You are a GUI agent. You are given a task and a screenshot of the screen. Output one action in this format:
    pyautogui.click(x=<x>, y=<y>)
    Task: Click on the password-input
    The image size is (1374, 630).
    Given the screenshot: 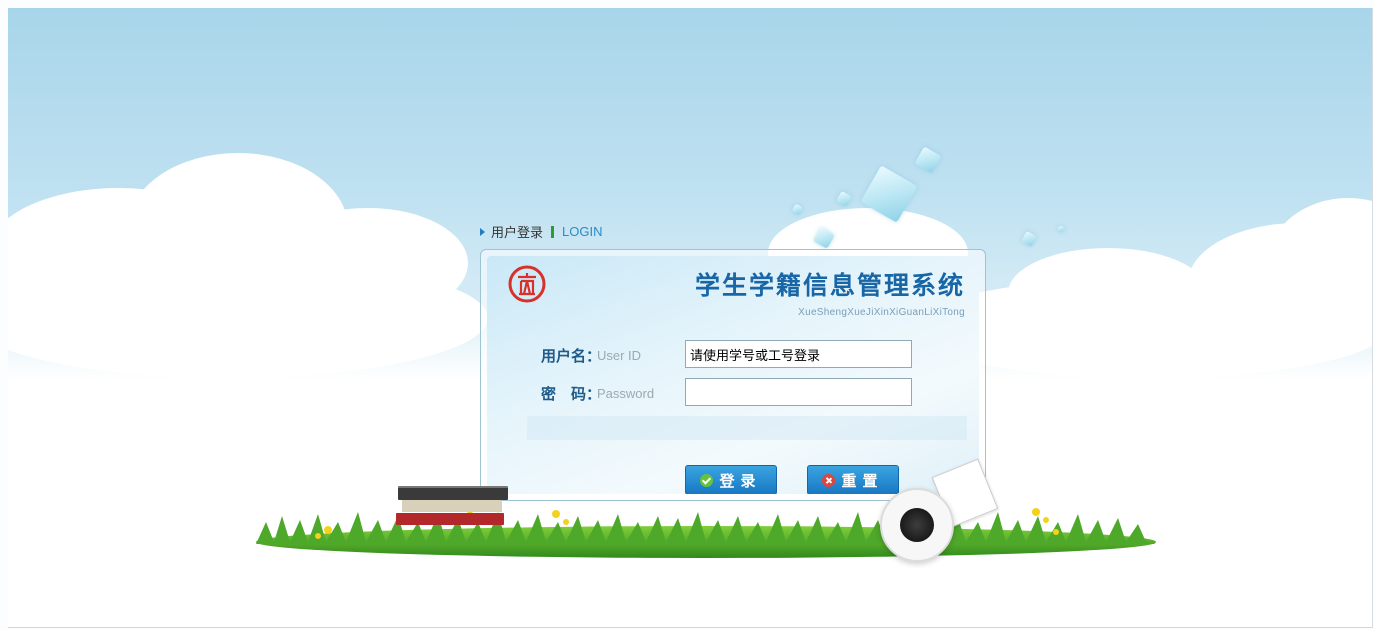 What is the action you would take?
    pyautogui.click(x=798, y=392)
    